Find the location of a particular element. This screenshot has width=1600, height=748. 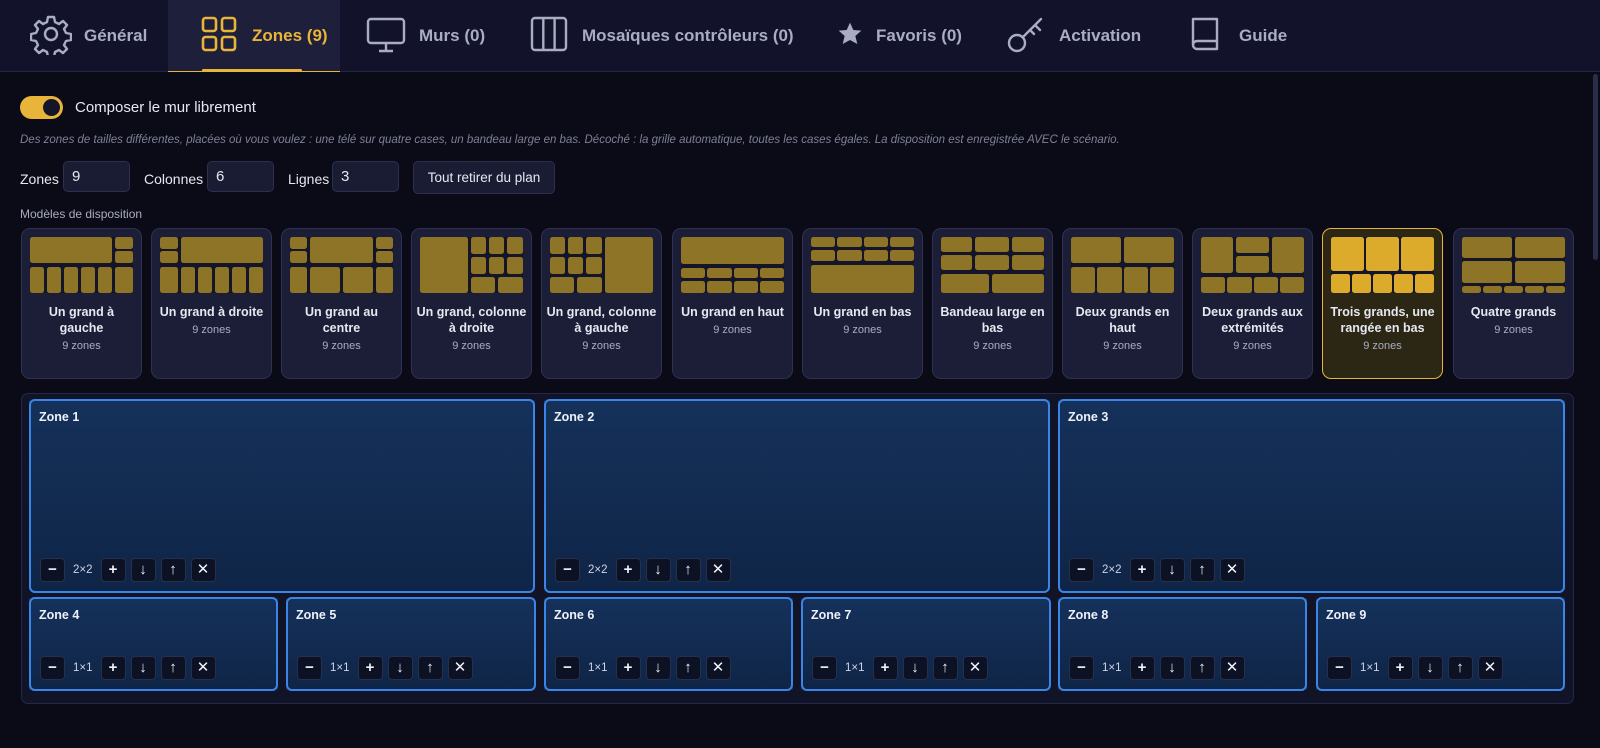

zone-tile: Zone 7 −1×1 + ↓ ↑ ✕ is located at coordinates (926, 644).